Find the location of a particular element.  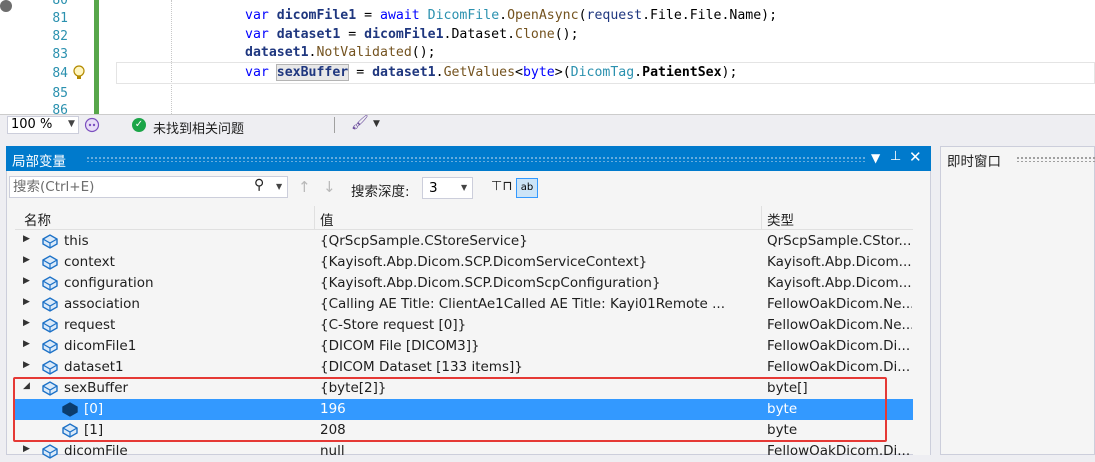

line-number: 82 is located at coordinates (60, 36).